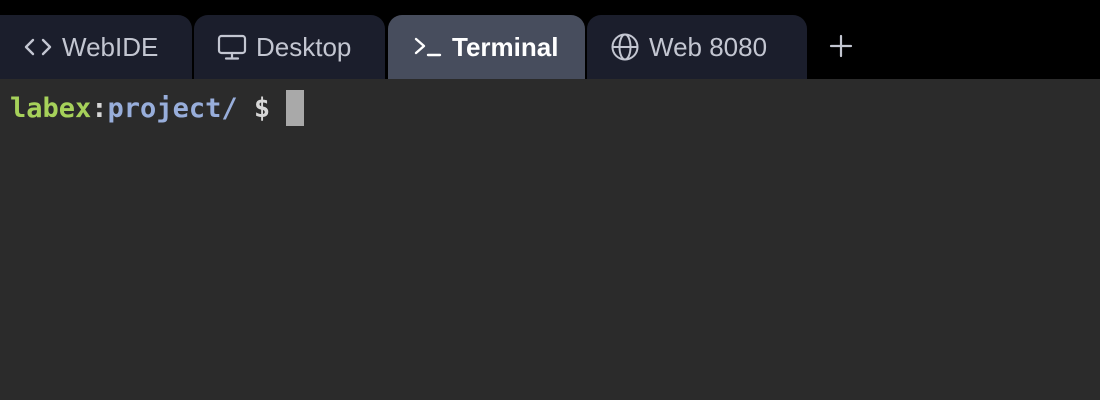 This screenshot has height=400, width=1100. I want to click on tab-label: WebIDE, so click(110, 46).